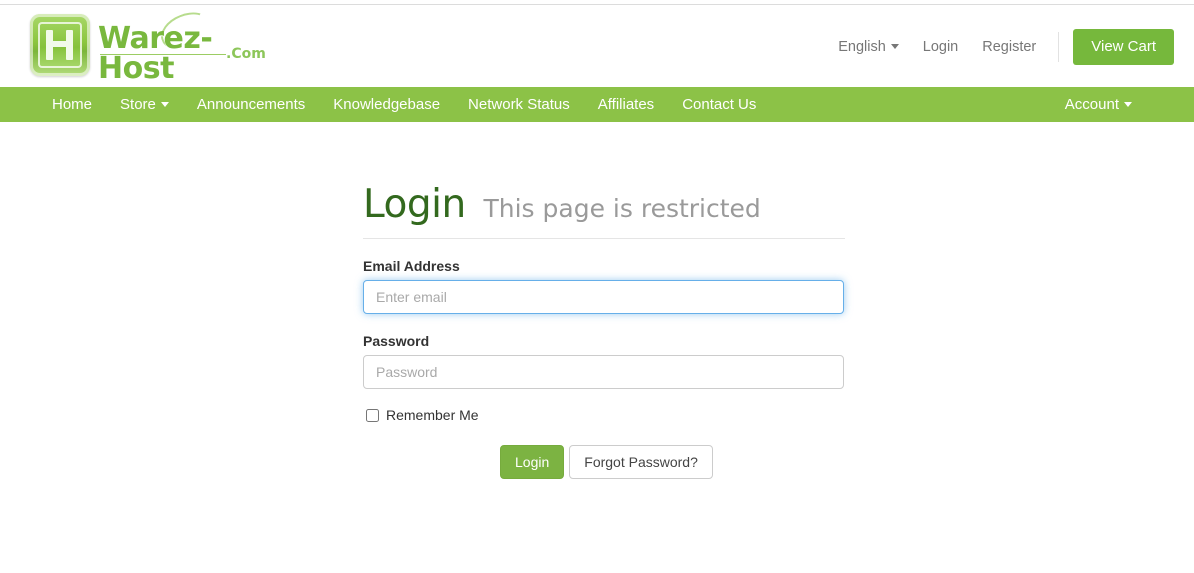  I want to click on nav-item-contact-us-label: Contact Us, so click(719, 104).